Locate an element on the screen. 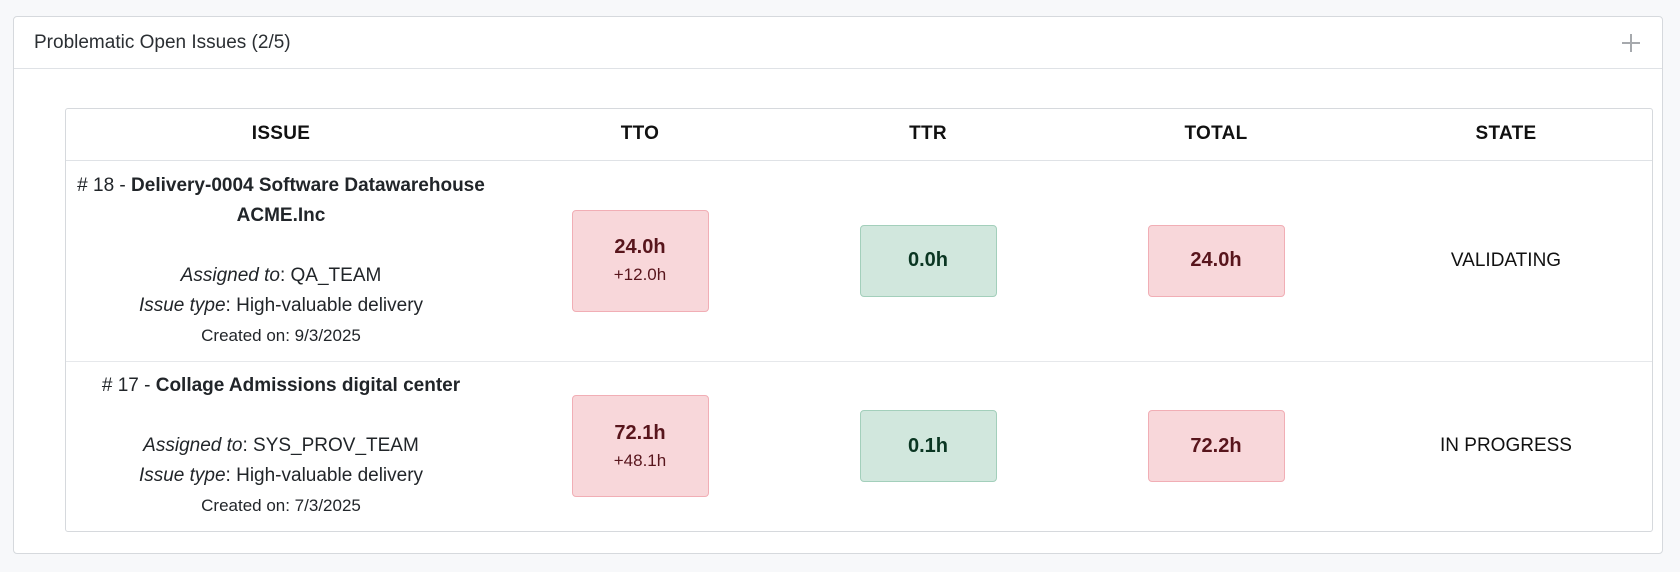  issue-assigned: Assigned to: QA_TEAM is located at coordinates (281, 276).